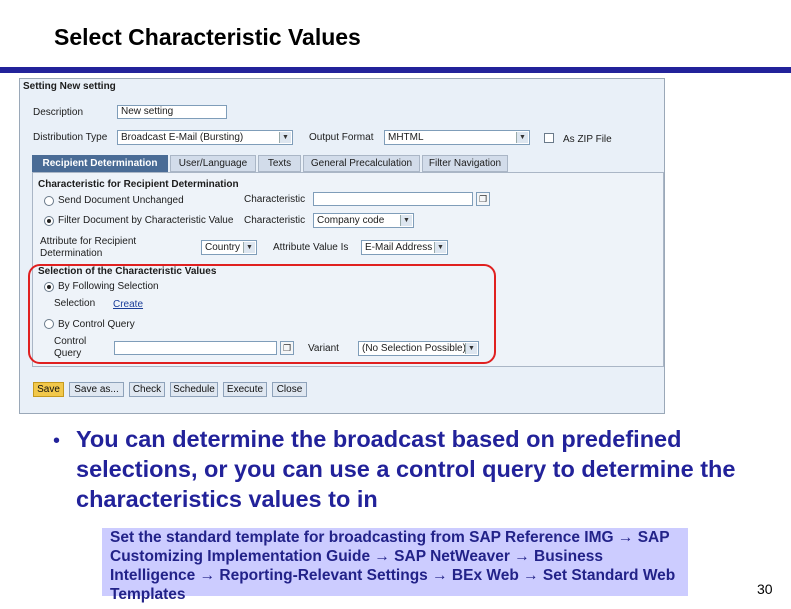  I want to click on distribution-type-select: Broadcast E-Mail (Bursting) ▼, so click(205, 137).